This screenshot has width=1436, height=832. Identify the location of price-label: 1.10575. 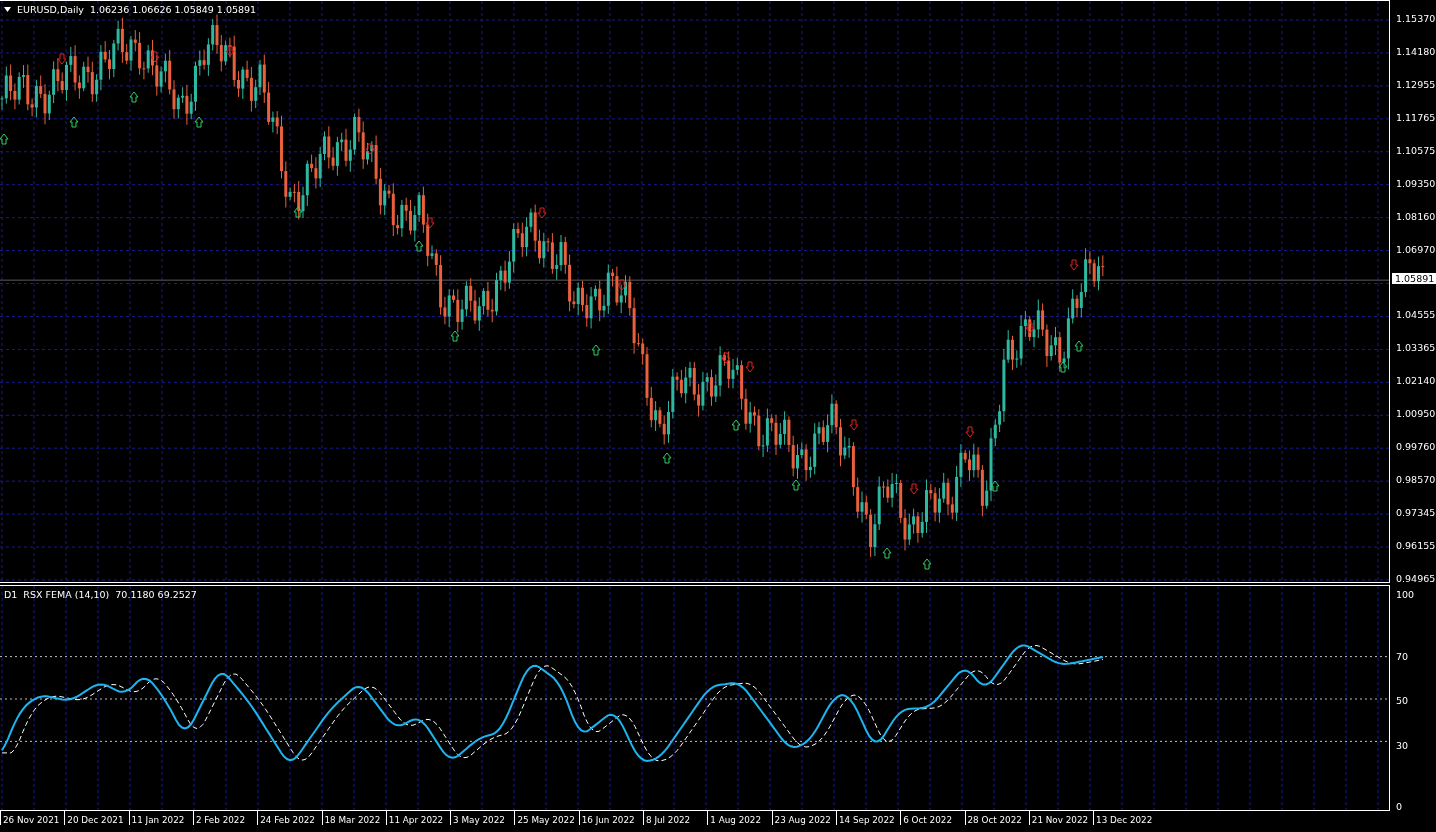
(1416, 150).